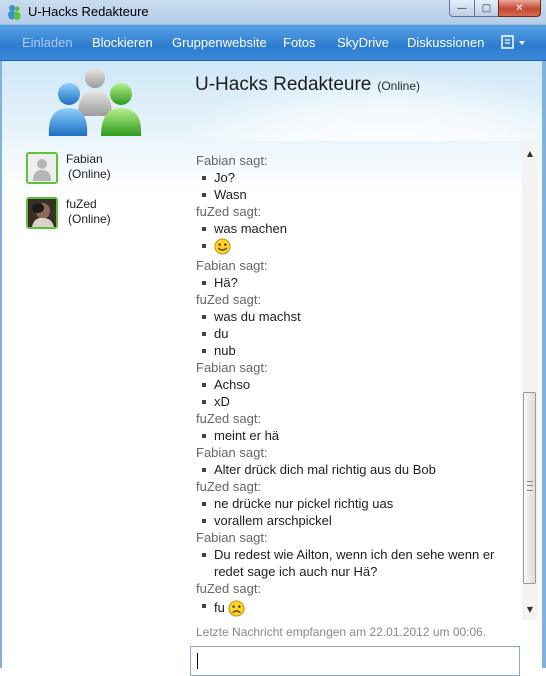  I want to click on window-left-border, so click(1, 364).